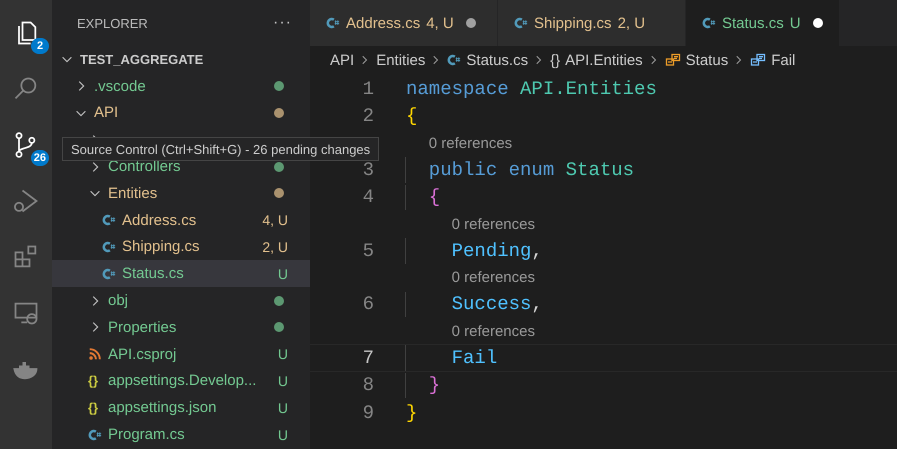 Image resolution: width=897 pixels, height=449 pixels. Describe the element at coordinates (474, 251) in the screenshot. I see `code-line: Pending,` at that location.